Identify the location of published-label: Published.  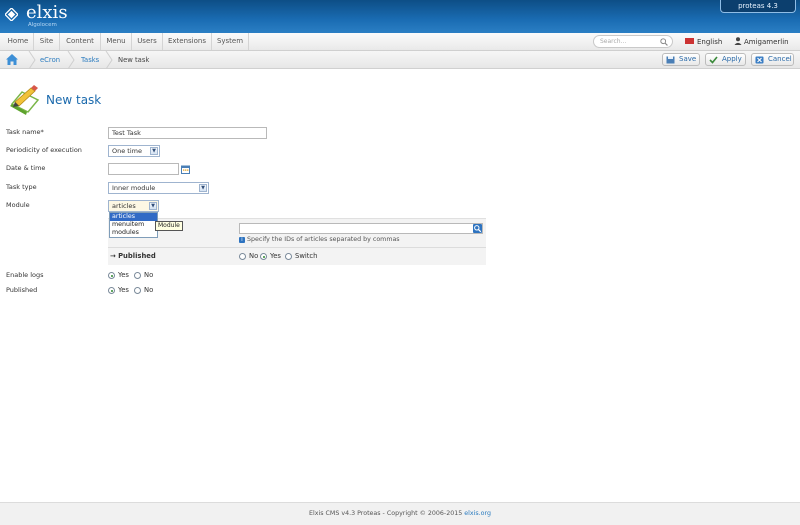
(22, 290).